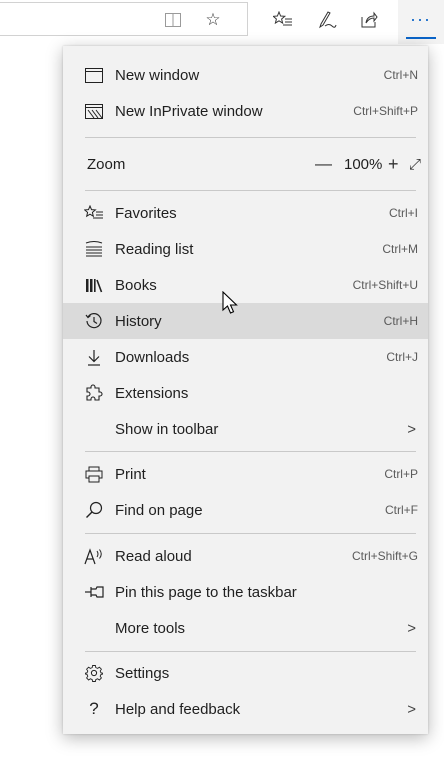 This screenshot has width=444, height=774. Describe the element at coordinates (385, 111) in the screenshot. I see `menu-item-shortcut: Ctrl+Shift+P` at that location.